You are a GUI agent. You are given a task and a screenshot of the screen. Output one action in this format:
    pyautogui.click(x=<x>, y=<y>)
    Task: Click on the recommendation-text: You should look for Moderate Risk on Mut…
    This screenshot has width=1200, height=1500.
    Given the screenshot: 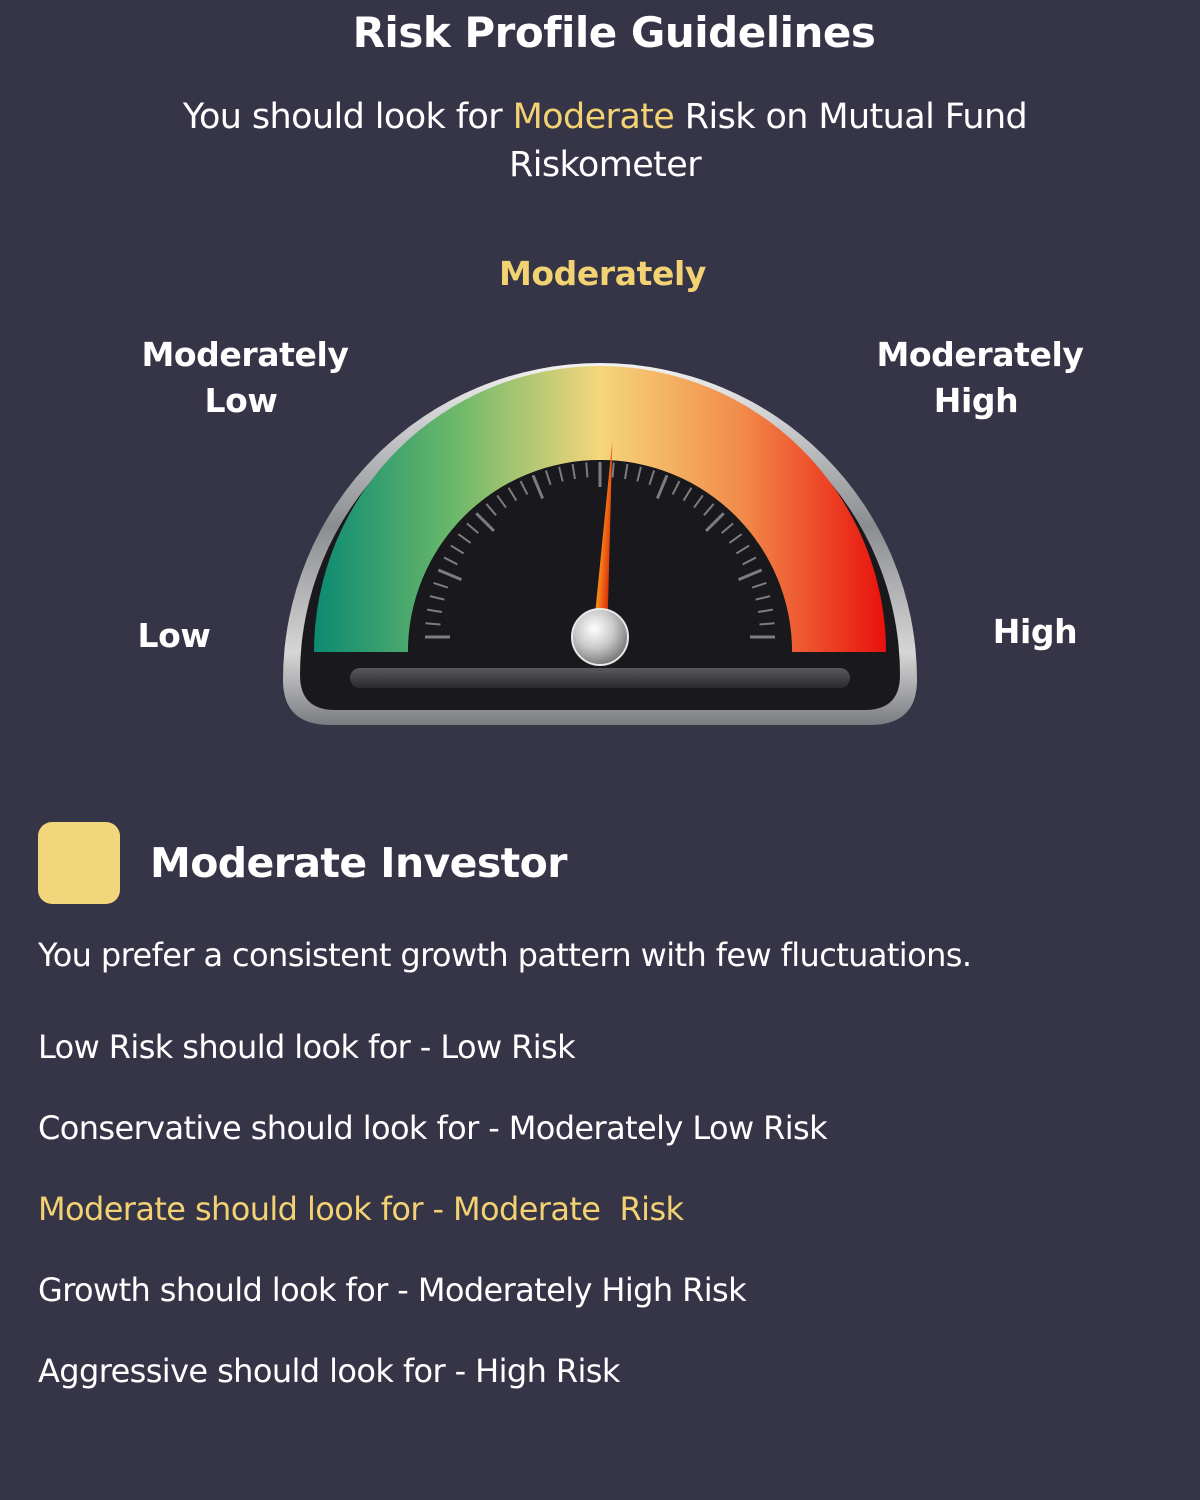 What is the action you would take?
    pyautogui.click(x=605, y=141)
    